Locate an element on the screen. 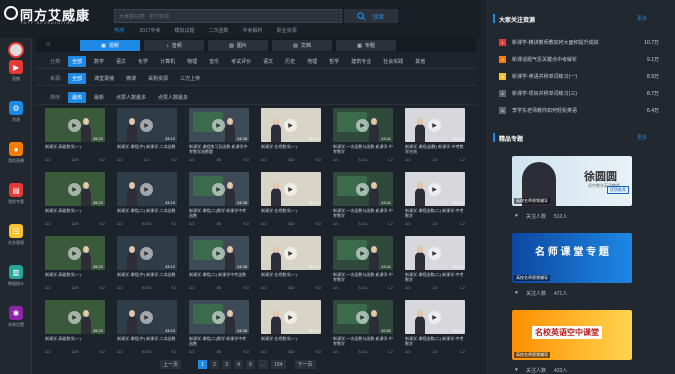 The width and height of the screenshot is (675, 374). tab-topic: ▦ 专题 is located at coordinates (366, 45).